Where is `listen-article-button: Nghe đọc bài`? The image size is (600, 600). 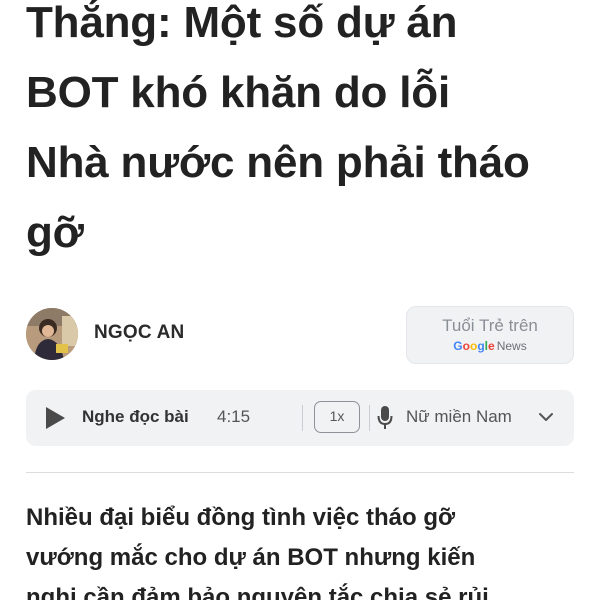
listen-article-button: Nghe đọc bài is located at coordinates (135, 417).